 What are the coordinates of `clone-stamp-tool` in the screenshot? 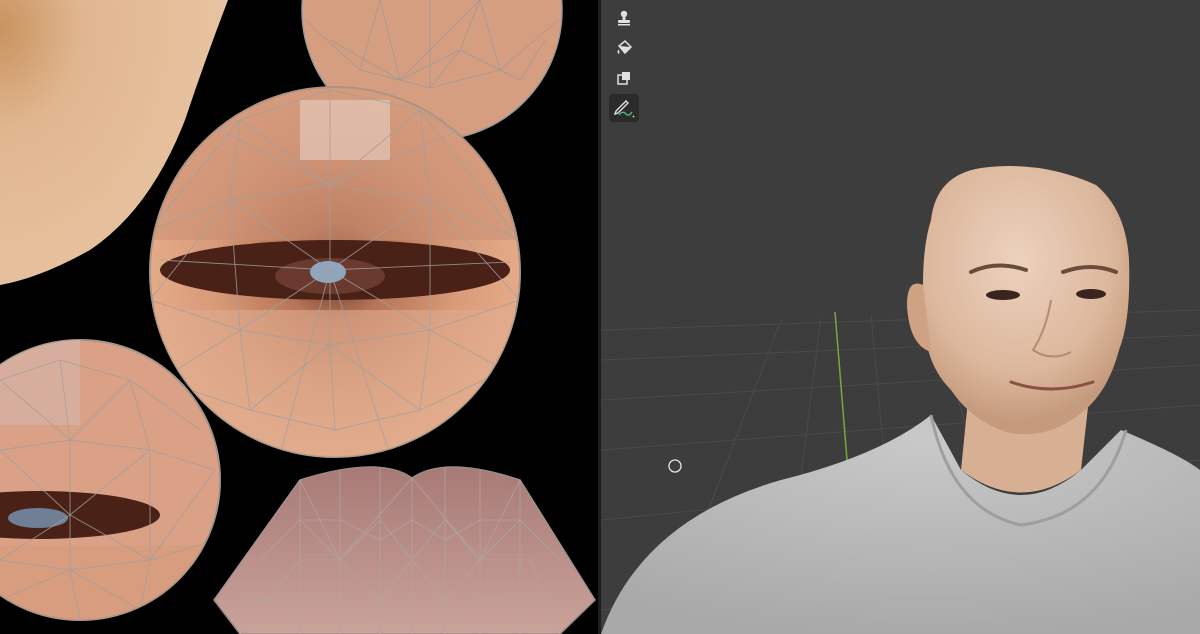 It's located at (624, 18).